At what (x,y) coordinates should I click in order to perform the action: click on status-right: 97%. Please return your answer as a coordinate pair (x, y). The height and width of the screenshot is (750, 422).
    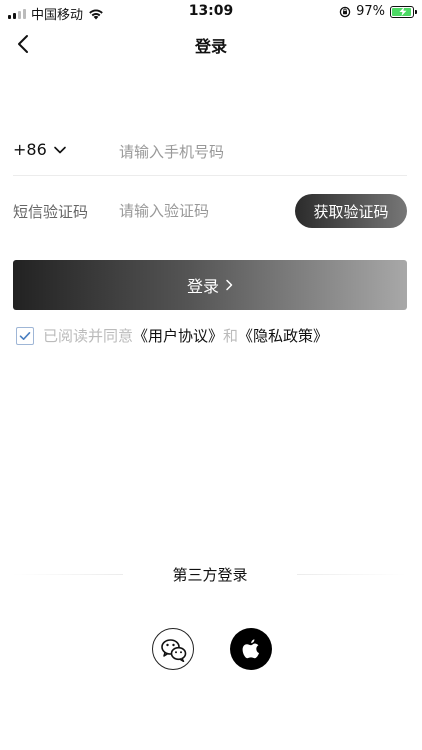
    Looking at the image, I should click on (378, 11).